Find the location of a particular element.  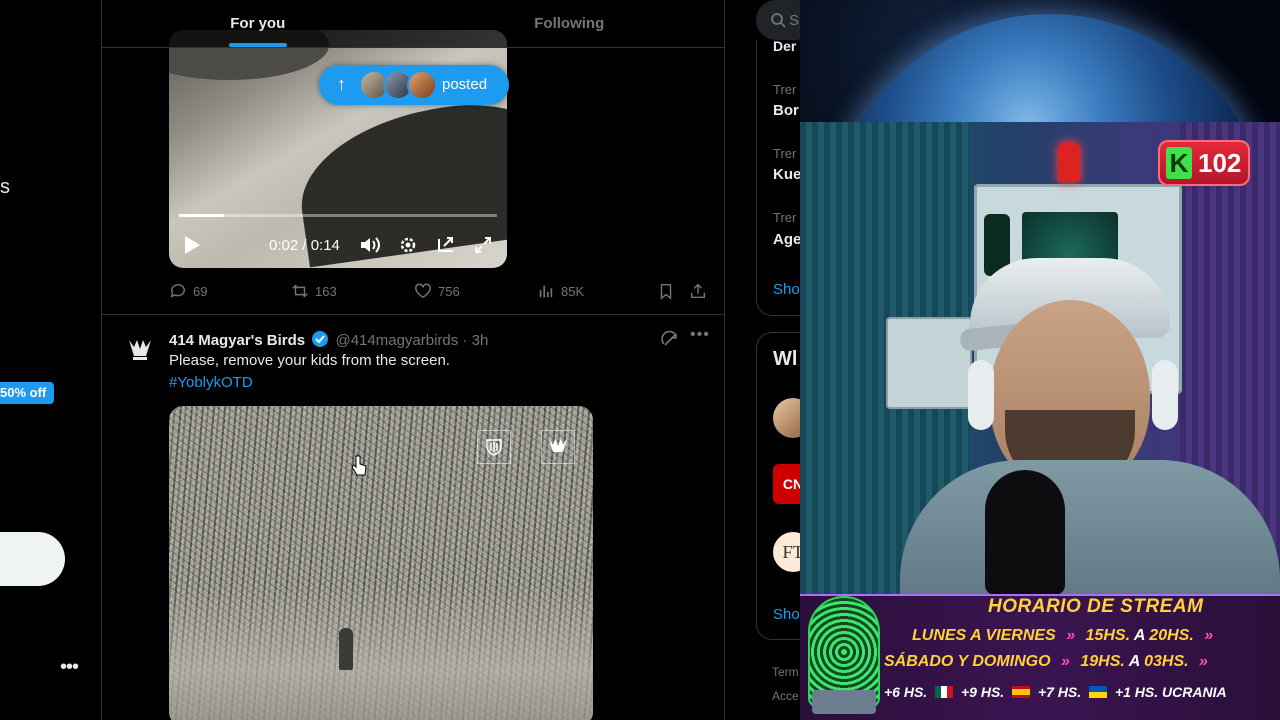

image-figure is located at coordinates (346, 649).